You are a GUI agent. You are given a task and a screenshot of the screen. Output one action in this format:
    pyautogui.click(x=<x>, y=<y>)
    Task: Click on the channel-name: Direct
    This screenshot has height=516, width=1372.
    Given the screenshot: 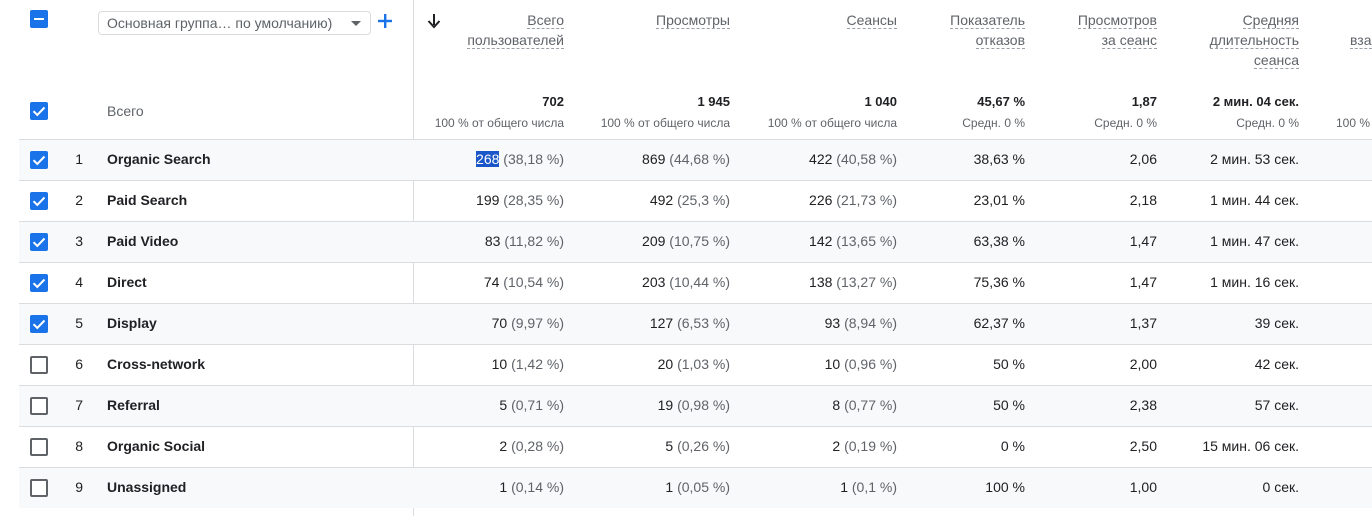 What is the action you would take?
    pyautogui.click(x=127, y=282)
    